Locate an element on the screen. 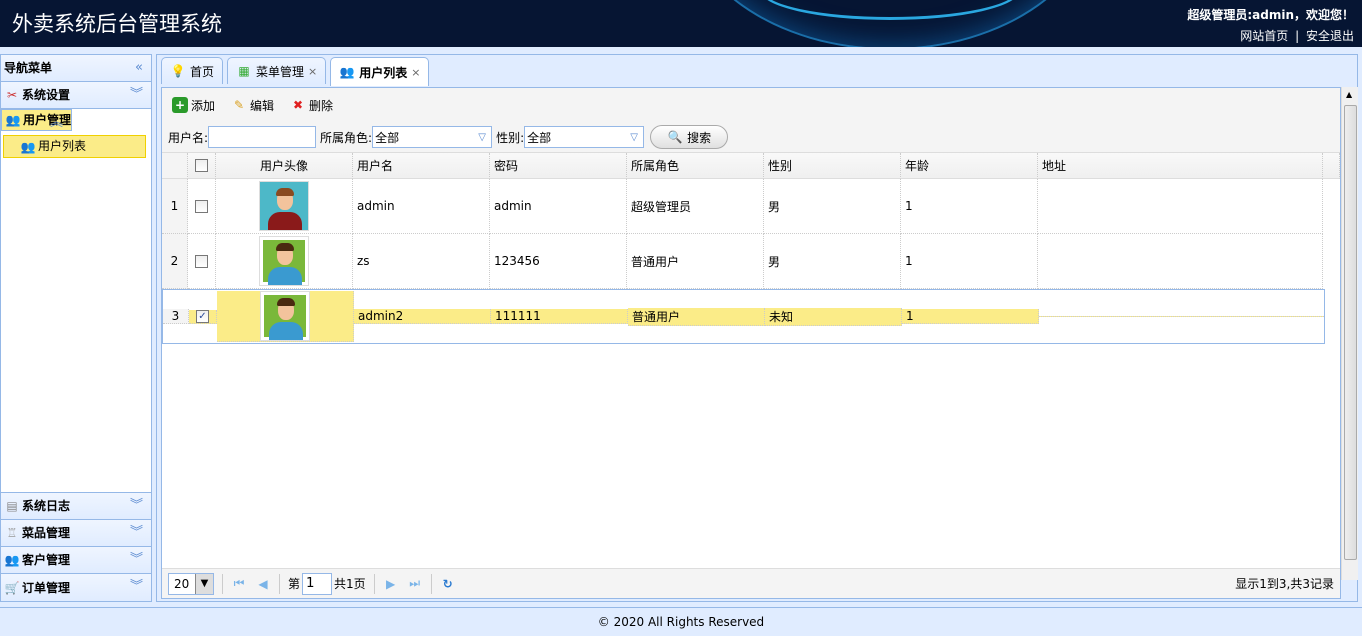 The image size is (1362, 636). item-label: 用户列表 is located at coordinates (62, 146).